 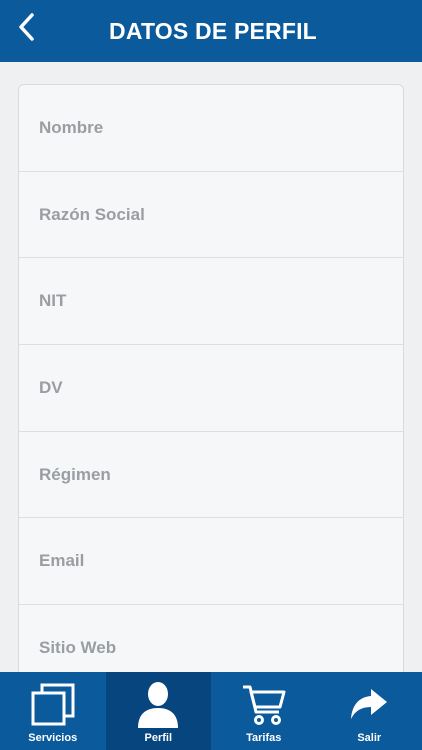 What do you see at coordinates (211, 215) in the screenshot?
I see `business-name-field: Razón Social` at bounding box center [211, 215].